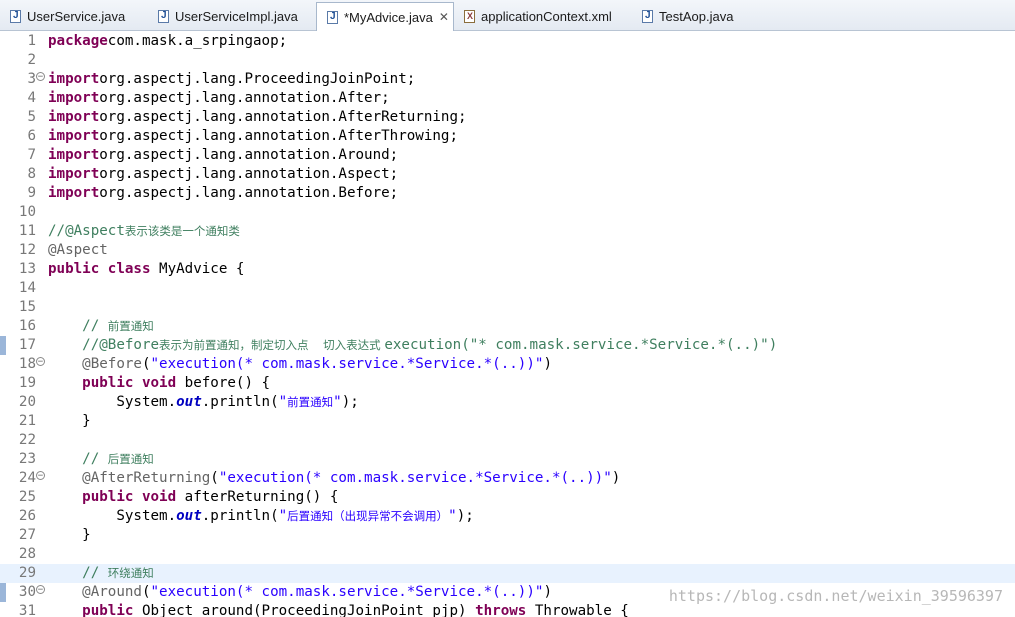 This screenshot has height=617, width=1015. I want to click on code-text: // 后置通知, so click(101, 459).